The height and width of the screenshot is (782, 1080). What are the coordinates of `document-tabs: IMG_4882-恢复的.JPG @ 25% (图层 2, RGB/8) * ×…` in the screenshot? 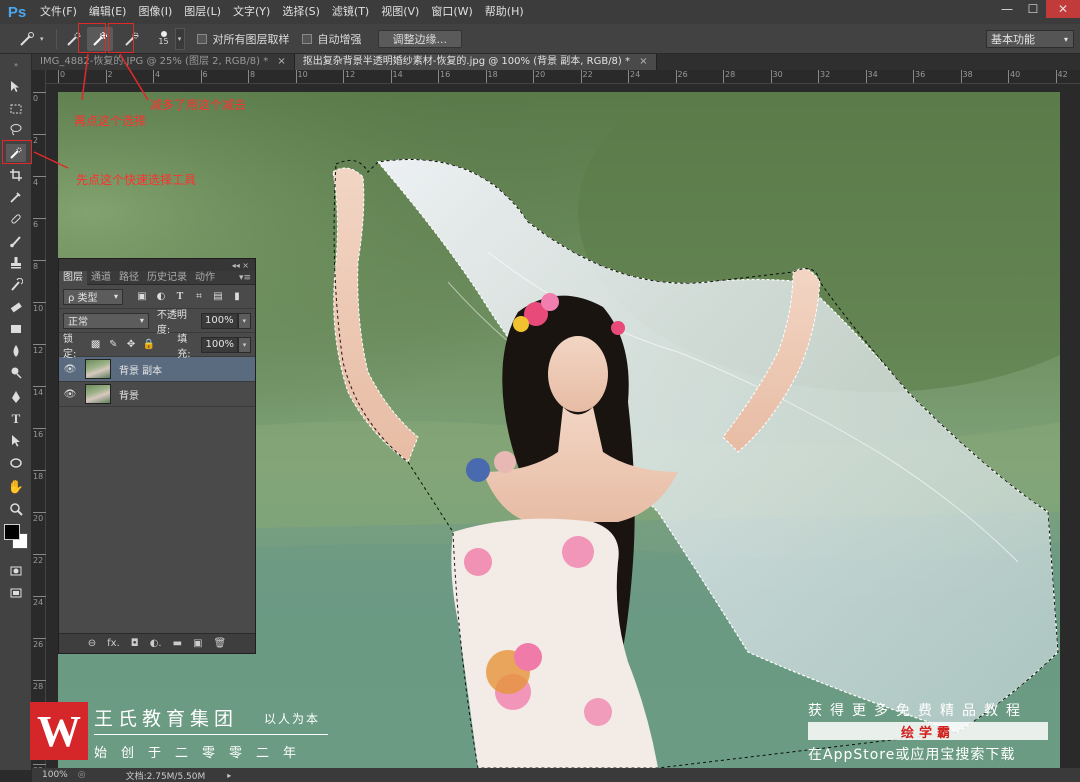 It's located at (556, 62).